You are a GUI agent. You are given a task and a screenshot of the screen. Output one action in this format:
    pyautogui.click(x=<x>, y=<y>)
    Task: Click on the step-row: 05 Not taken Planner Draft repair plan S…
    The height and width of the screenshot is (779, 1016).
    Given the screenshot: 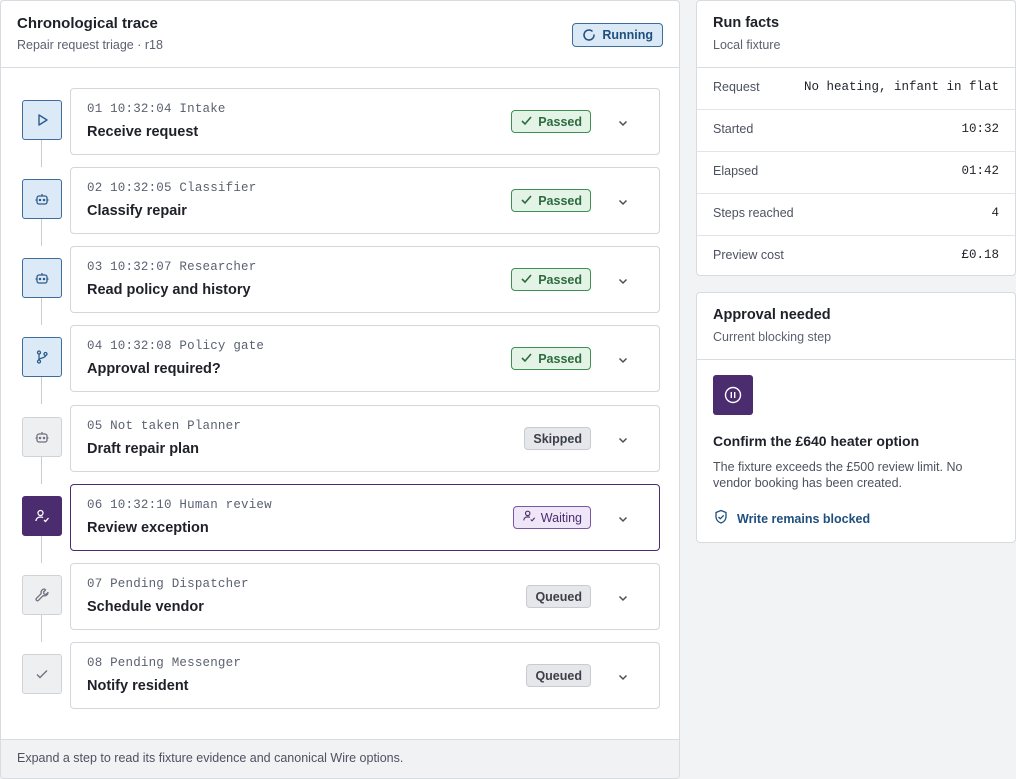 What is the action you would take?
    pyautogui.click(x=340, y=444)
    